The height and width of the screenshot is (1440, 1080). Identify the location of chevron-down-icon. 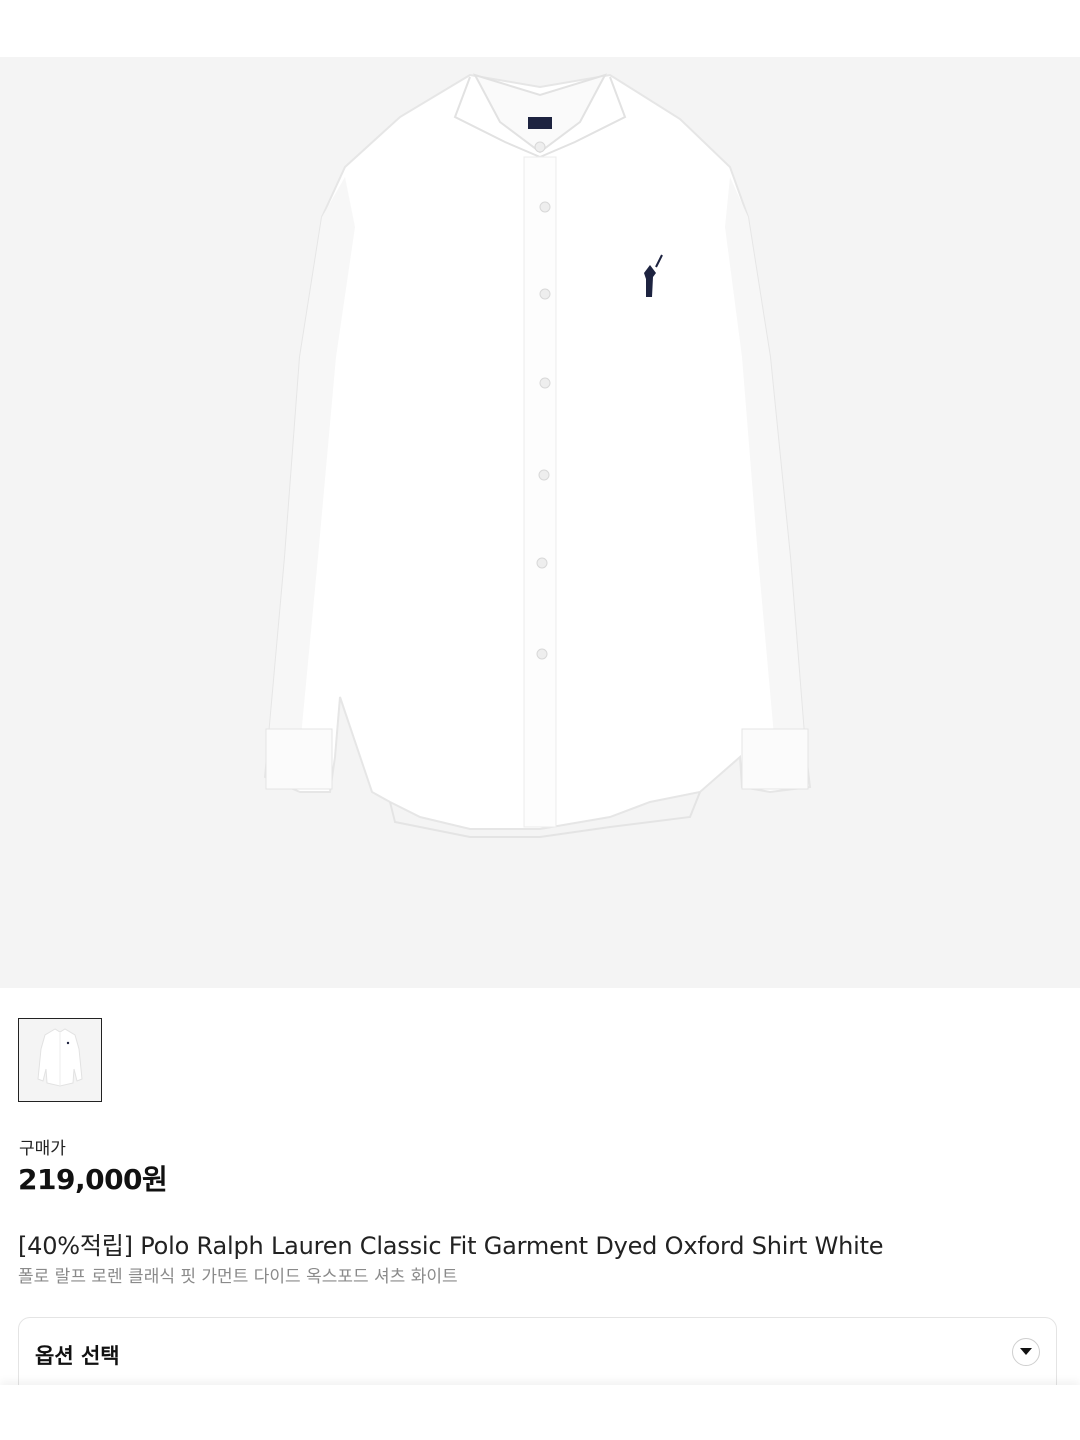
(1026, 1352).